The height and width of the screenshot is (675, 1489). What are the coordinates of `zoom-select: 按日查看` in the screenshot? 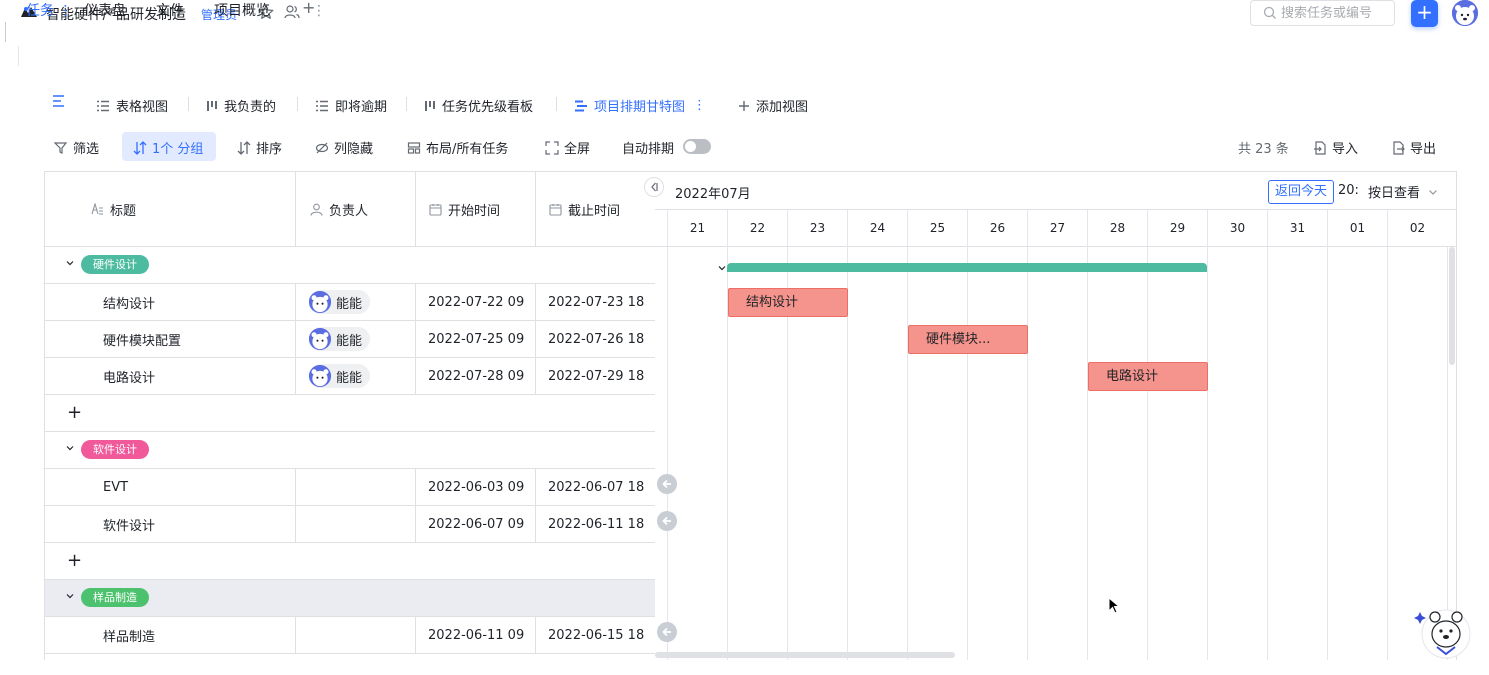 It's located at (1403, 191).